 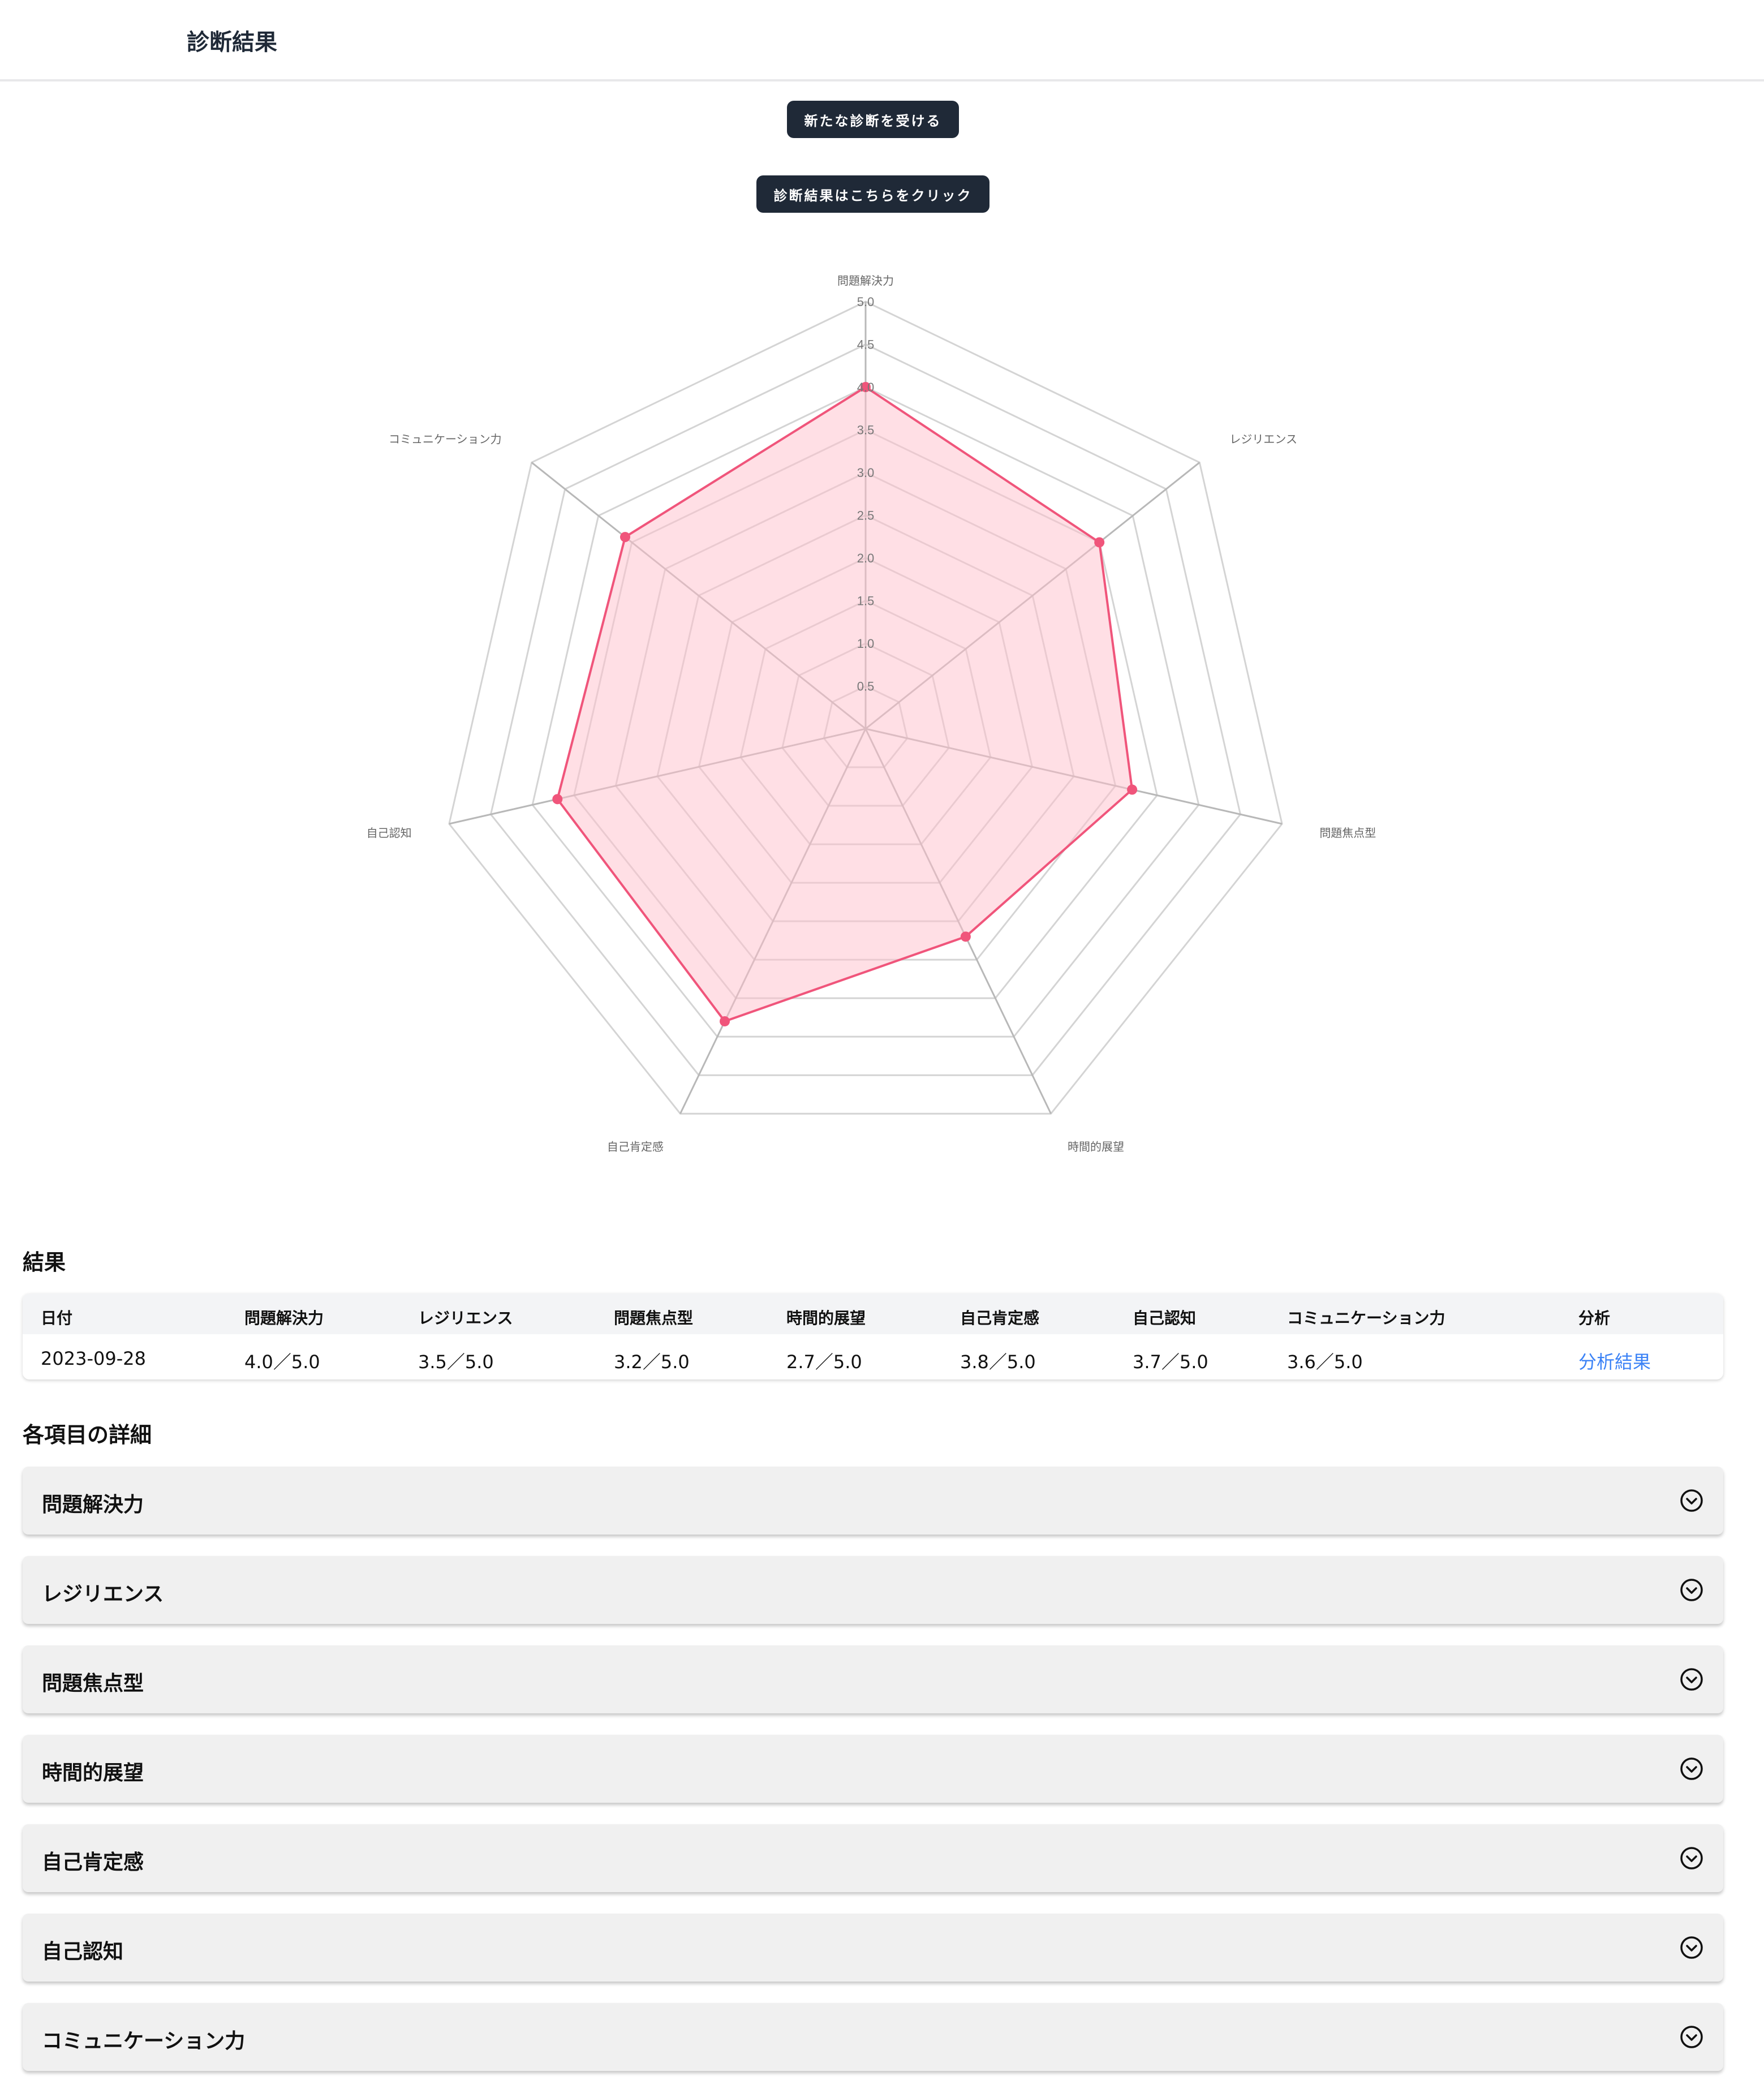 What do you see at coordinates (873, 1948) in the screenshot?
I see `accordion-self-awareness: 自己認知` at bounding box center [873, 1948].